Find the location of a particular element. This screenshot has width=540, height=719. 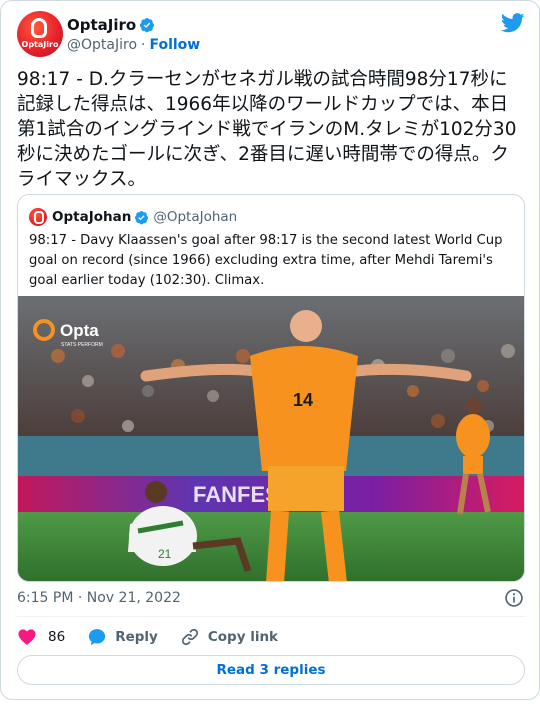

avatar-brand-text: OptaJiro is located at coordinates (40, 44).